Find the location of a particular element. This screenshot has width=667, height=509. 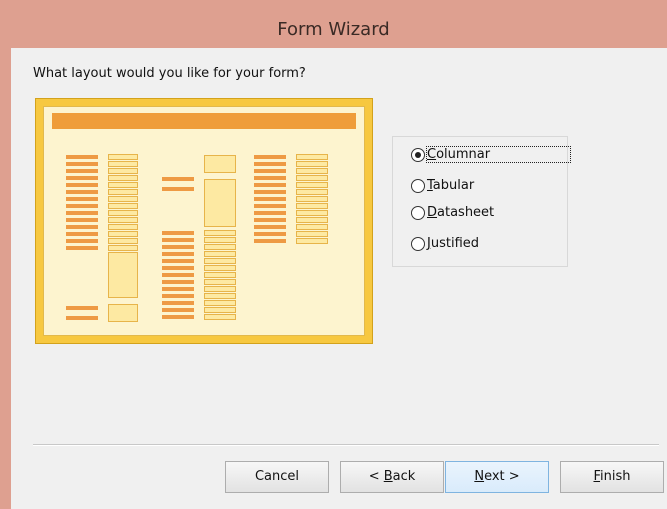

option-columnar: Columnar is located at coordinates (491, 154).